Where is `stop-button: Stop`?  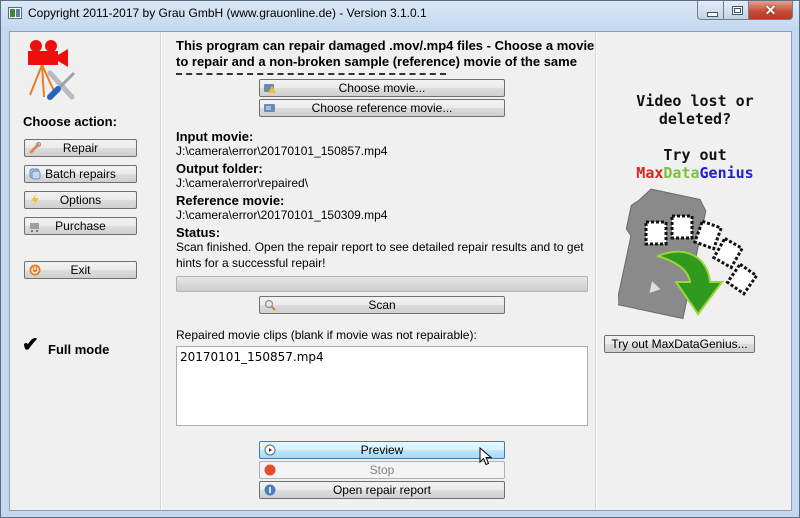
stop-button: Stop is located at coordinates (382, 470).